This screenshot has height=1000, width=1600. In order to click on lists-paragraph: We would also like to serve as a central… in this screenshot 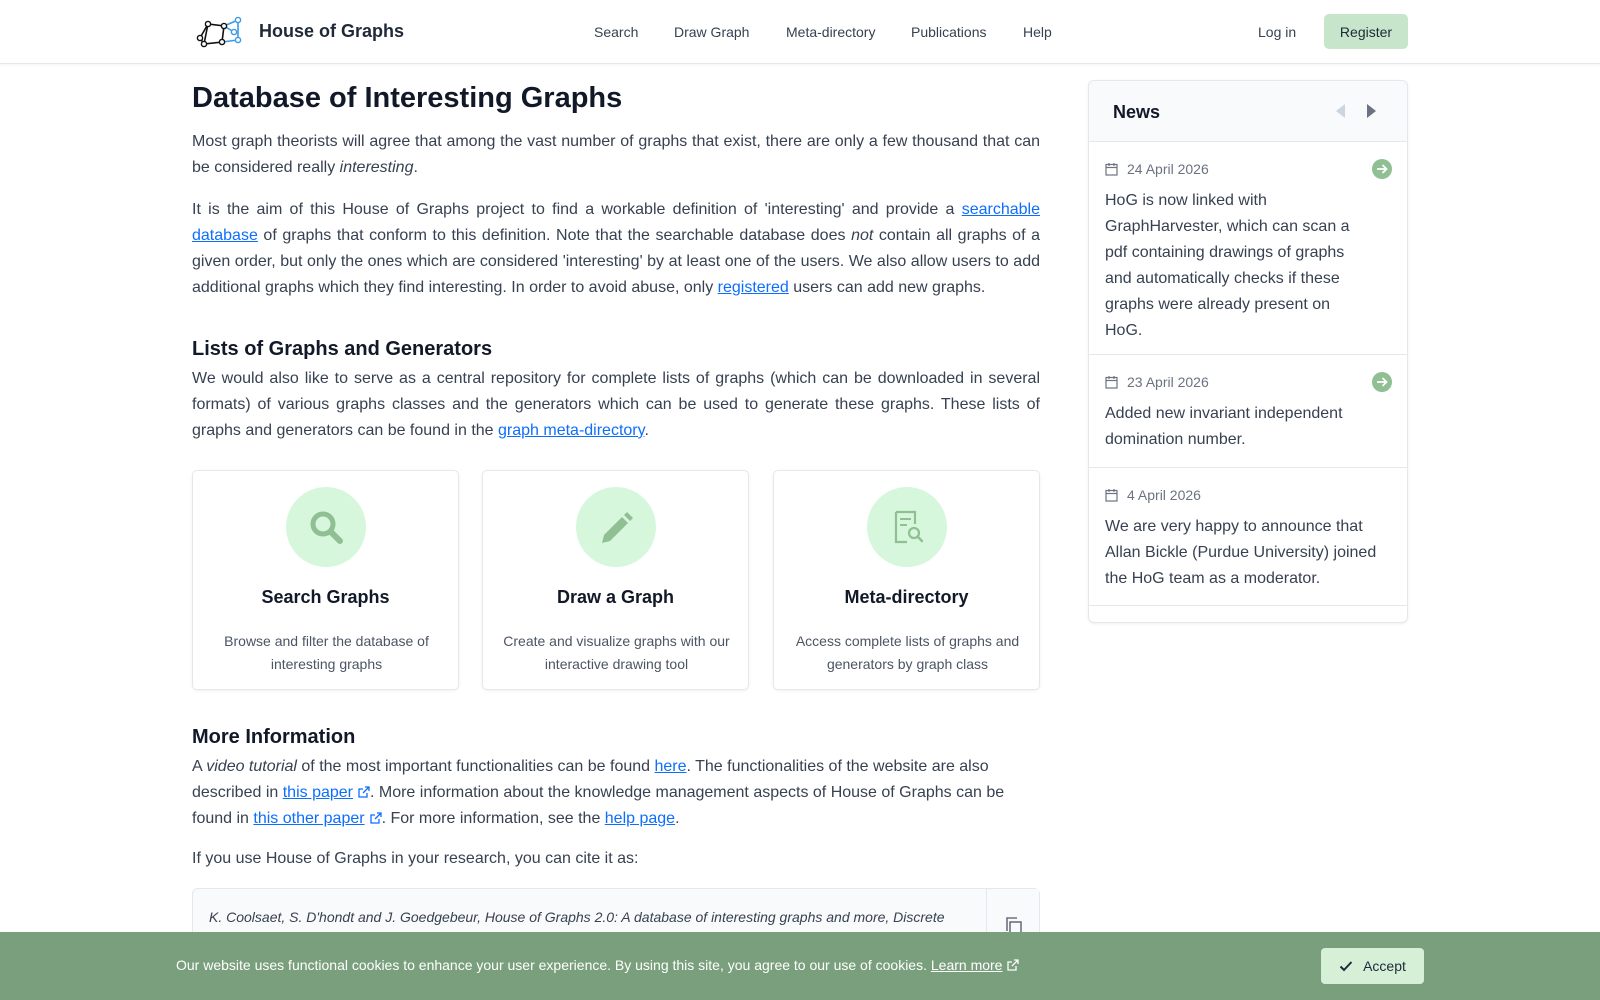, I will do `click(616, 404)`.